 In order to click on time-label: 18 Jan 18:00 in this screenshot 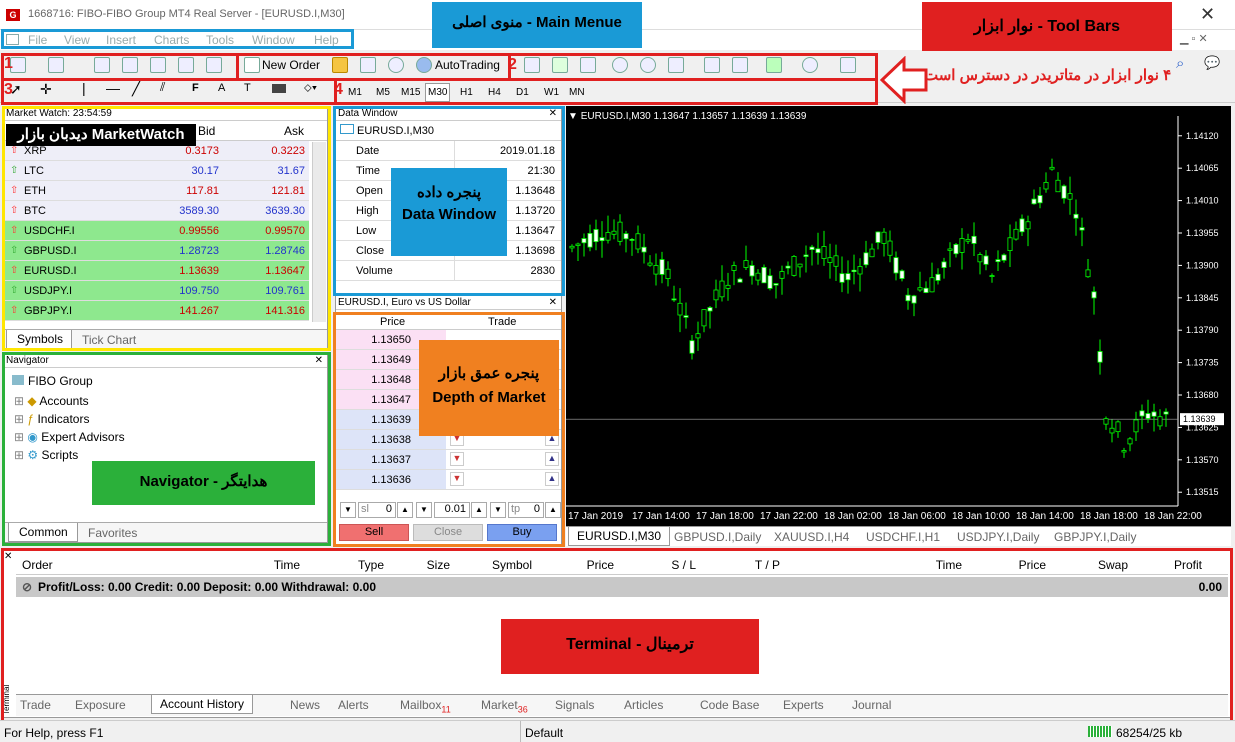, I will do `click(1109, 516)`.